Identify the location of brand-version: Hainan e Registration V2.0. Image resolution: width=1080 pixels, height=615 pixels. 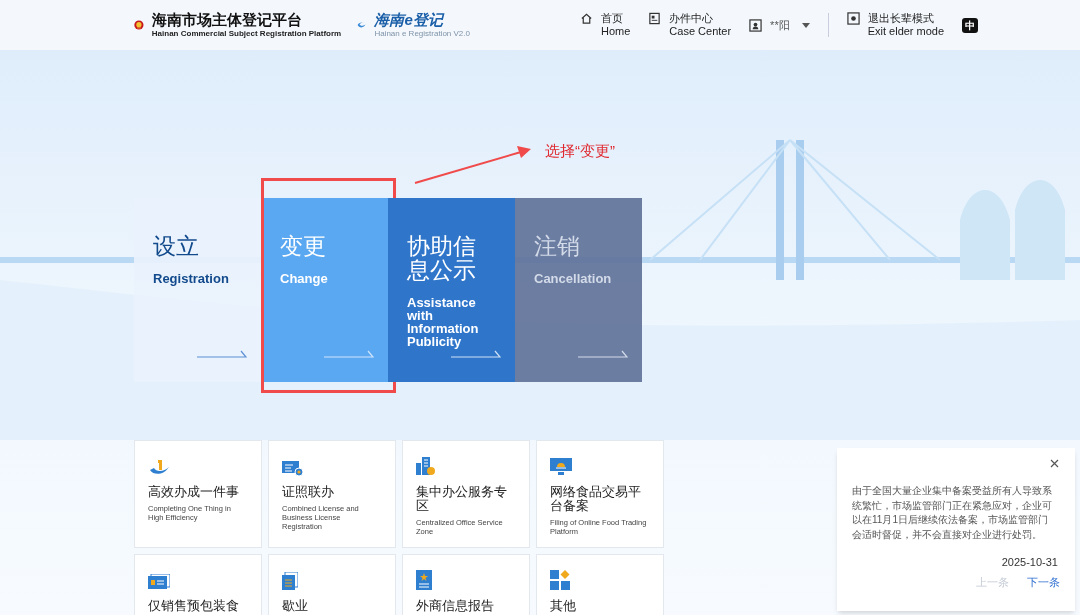
(422, 34).